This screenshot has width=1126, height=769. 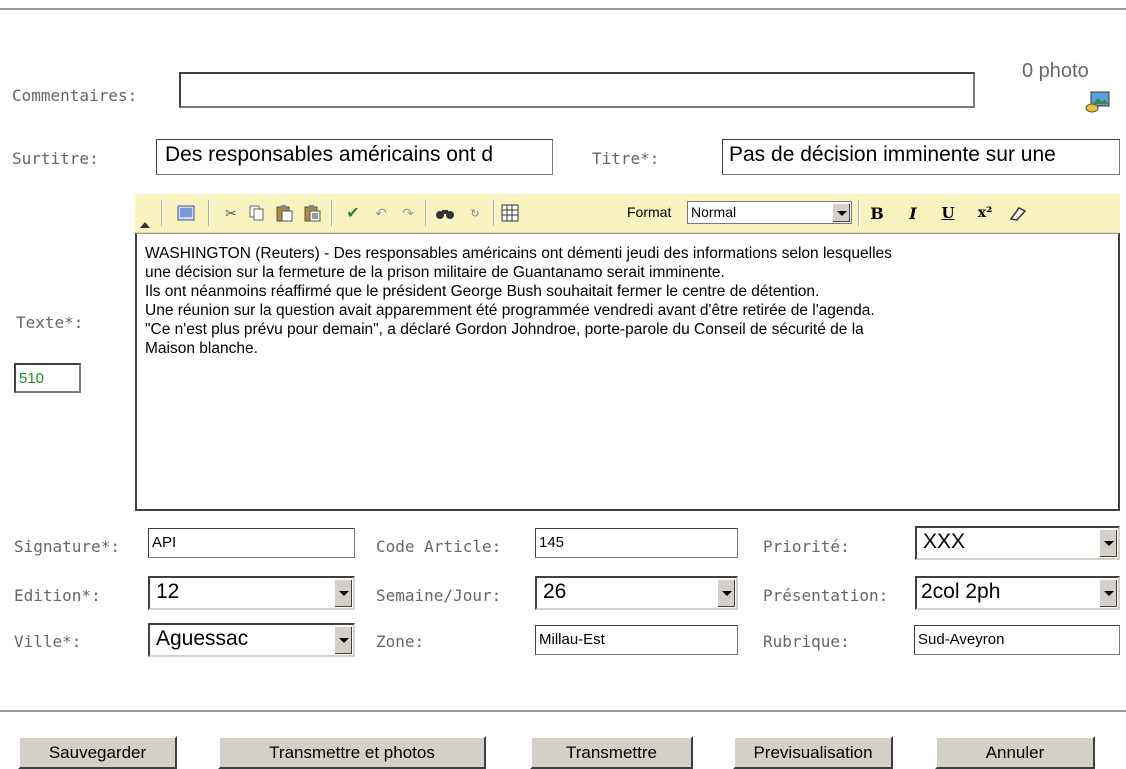 What do you see at coordinates (251, 543) in the screenshot?
I see `signature-input: API` at bounding box center [251, 543].